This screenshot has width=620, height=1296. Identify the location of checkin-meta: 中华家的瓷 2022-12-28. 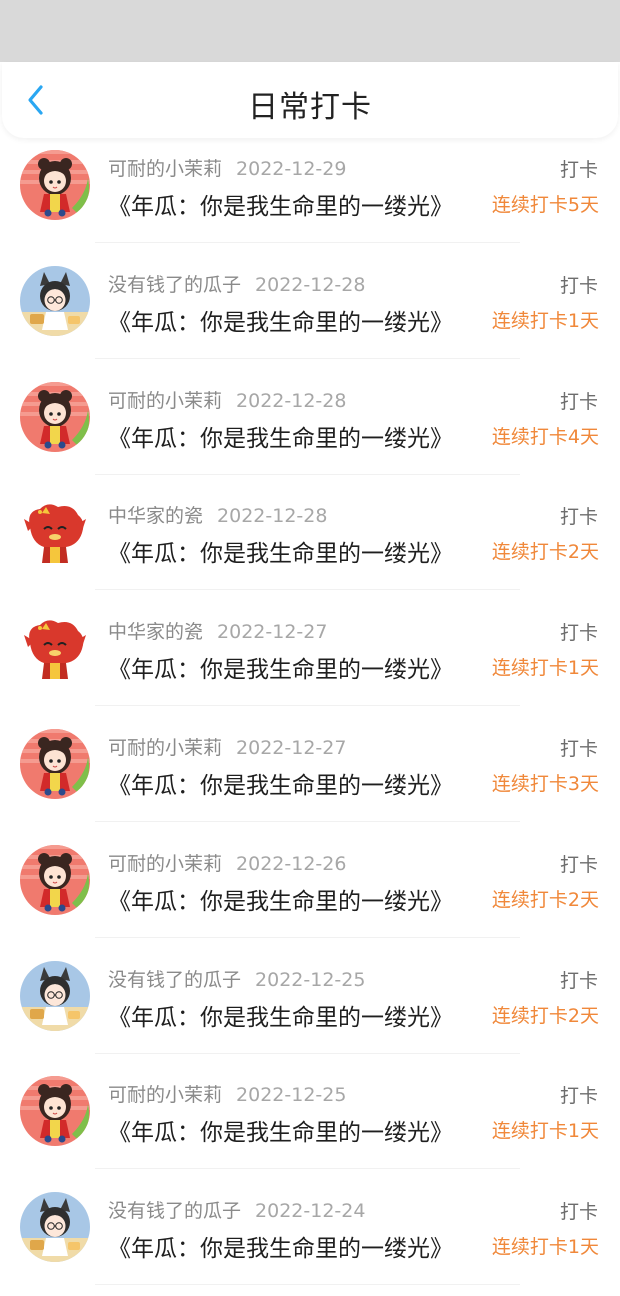
(217, 514).